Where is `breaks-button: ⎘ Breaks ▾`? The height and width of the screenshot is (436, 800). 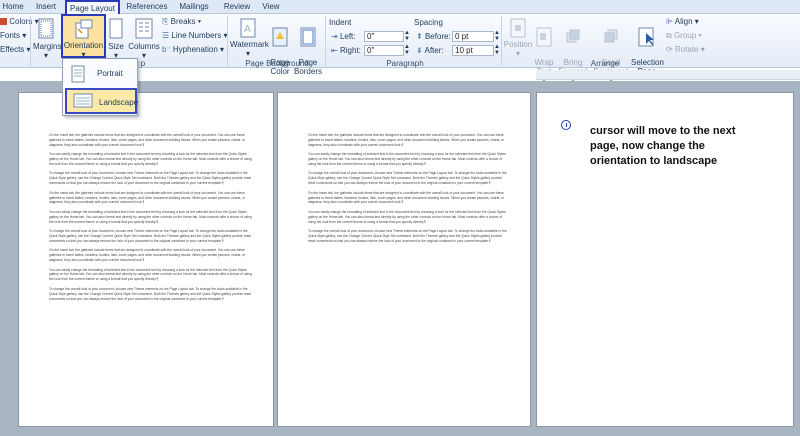 breaks-button: ⎘ Breaks ▾ is located at coordinates (181, 22).